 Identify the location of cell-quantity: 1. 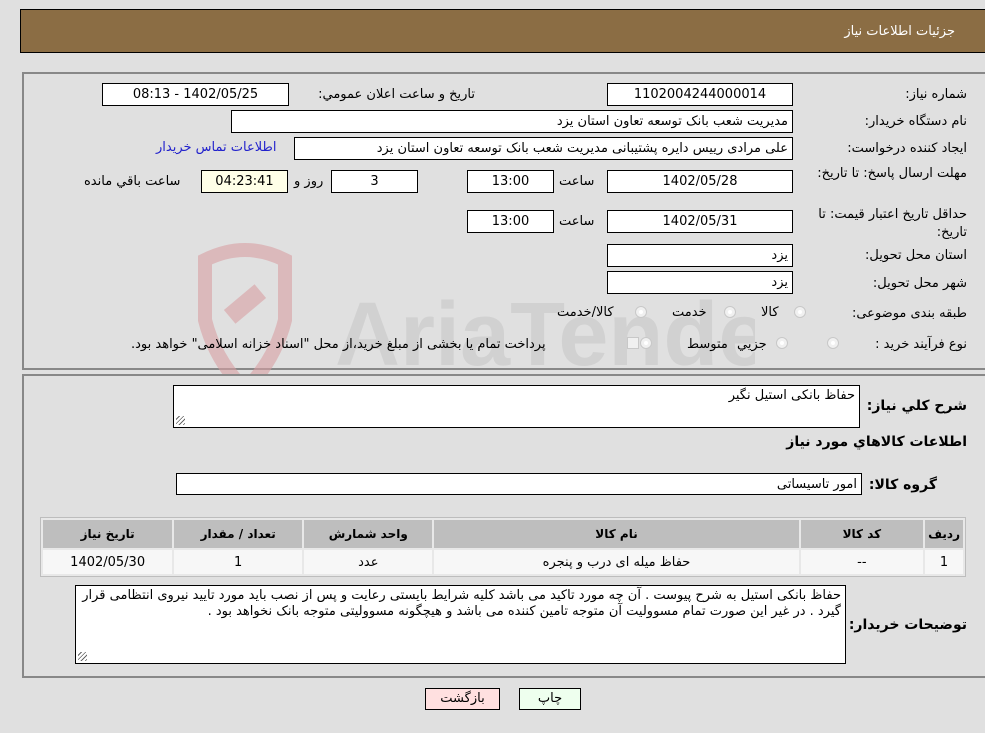
(238, 562).